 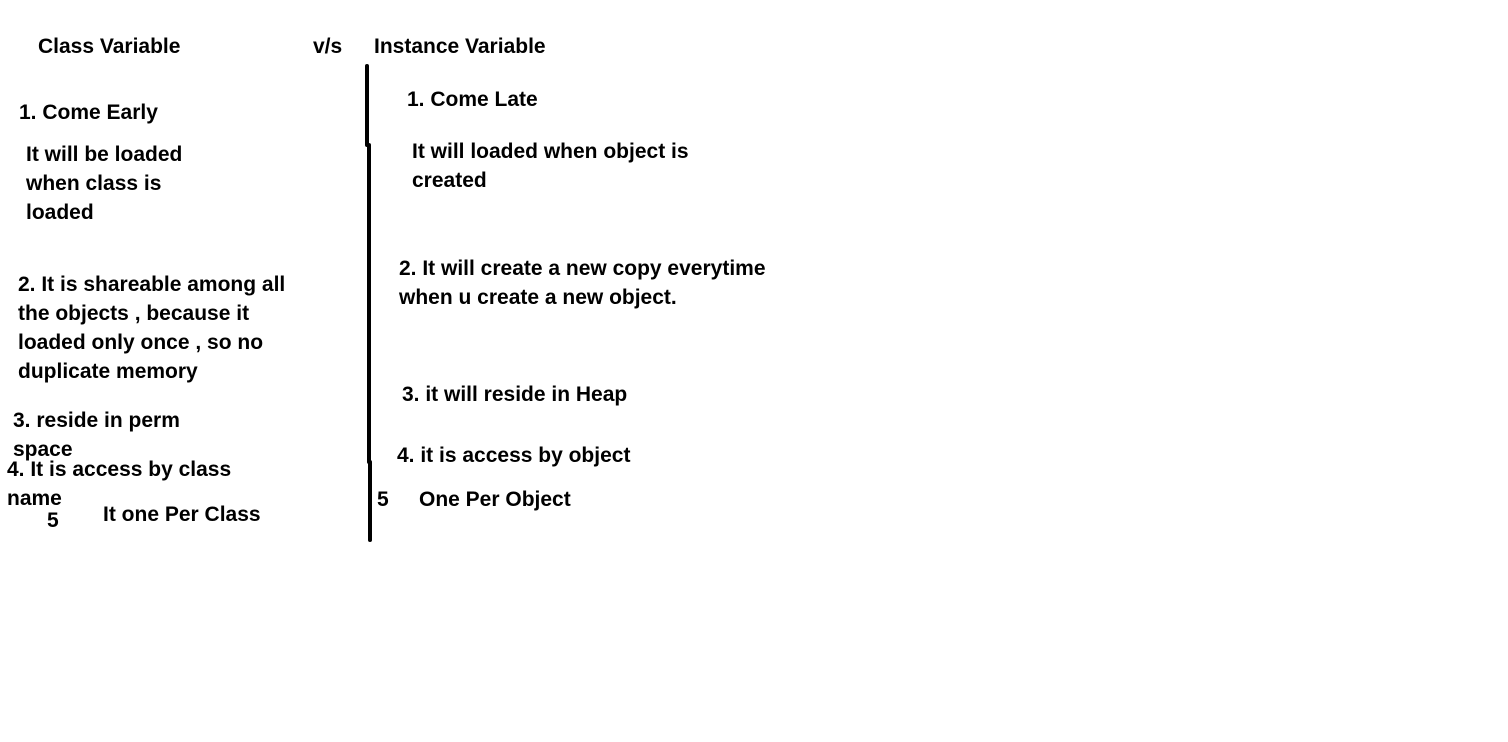 What do you see at coordinates (472, 99) in the screenshot?
I see `instance-point-1-title: 1. Come Late` at bounding box center [472, 99].